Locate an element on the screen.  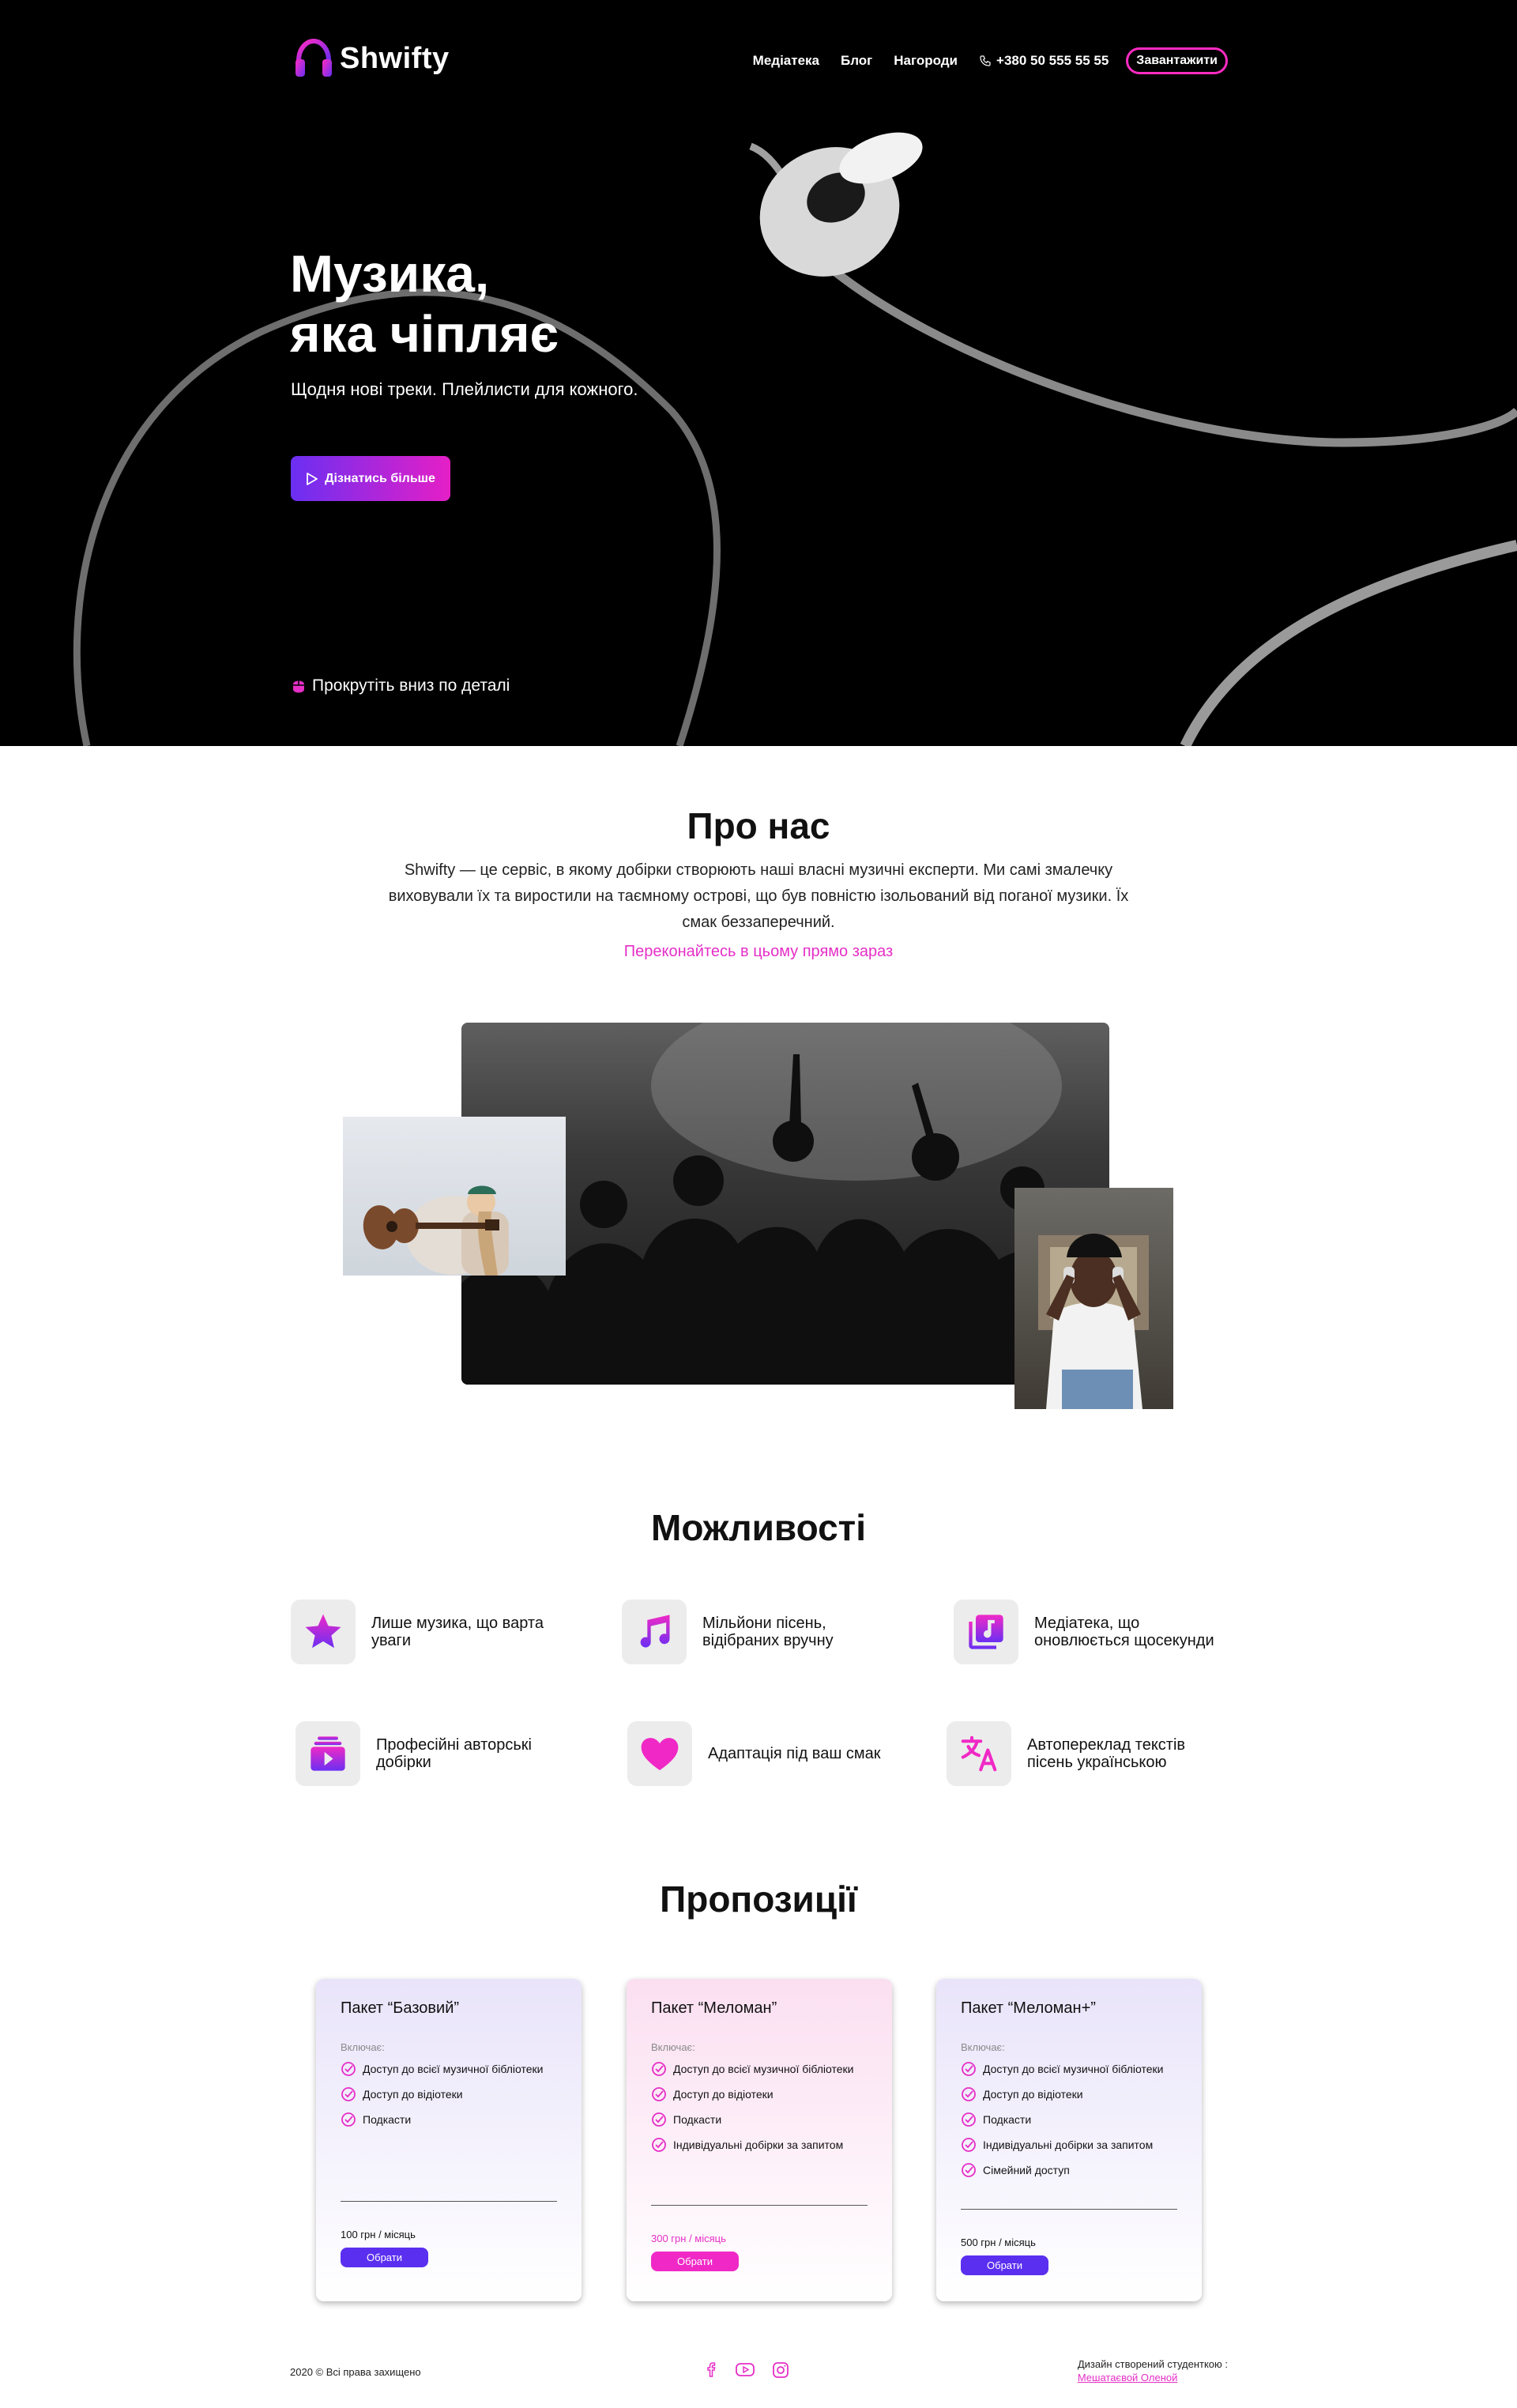
instagram-icon is located at coordinates (781, 2370).